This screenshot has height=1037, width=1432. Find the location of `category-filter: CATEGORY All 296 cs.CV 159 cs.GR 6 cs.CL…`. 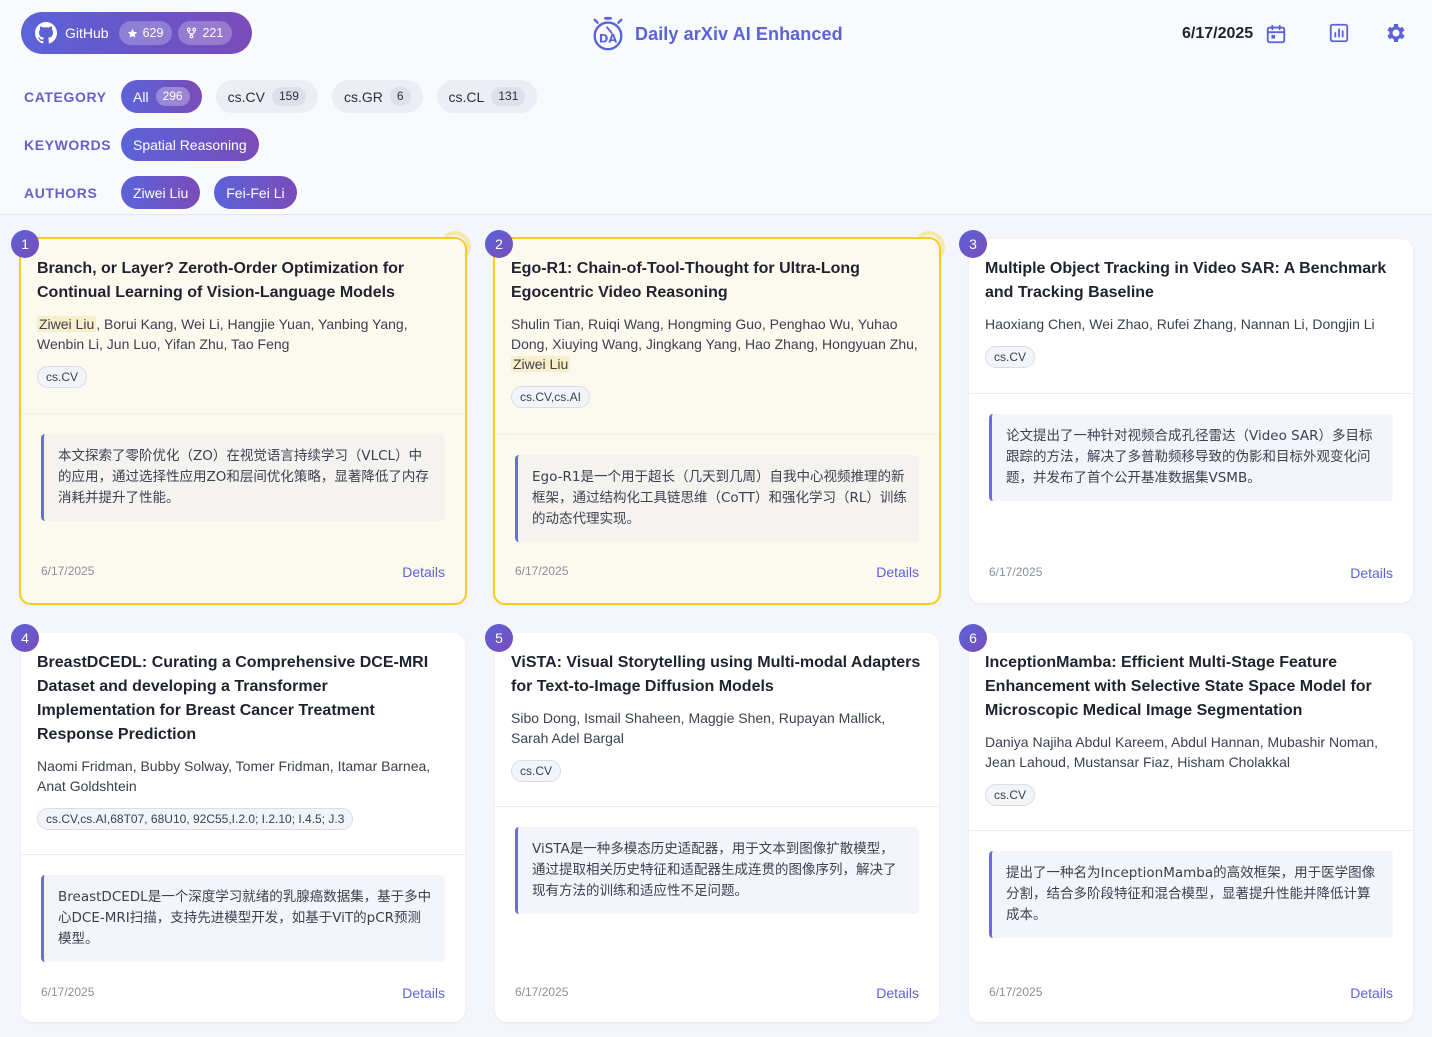

category-filter: CATEGORY All 296 cs.CV 159 cs.GR 6 cs.CL… is located at coordinates (287, 96).